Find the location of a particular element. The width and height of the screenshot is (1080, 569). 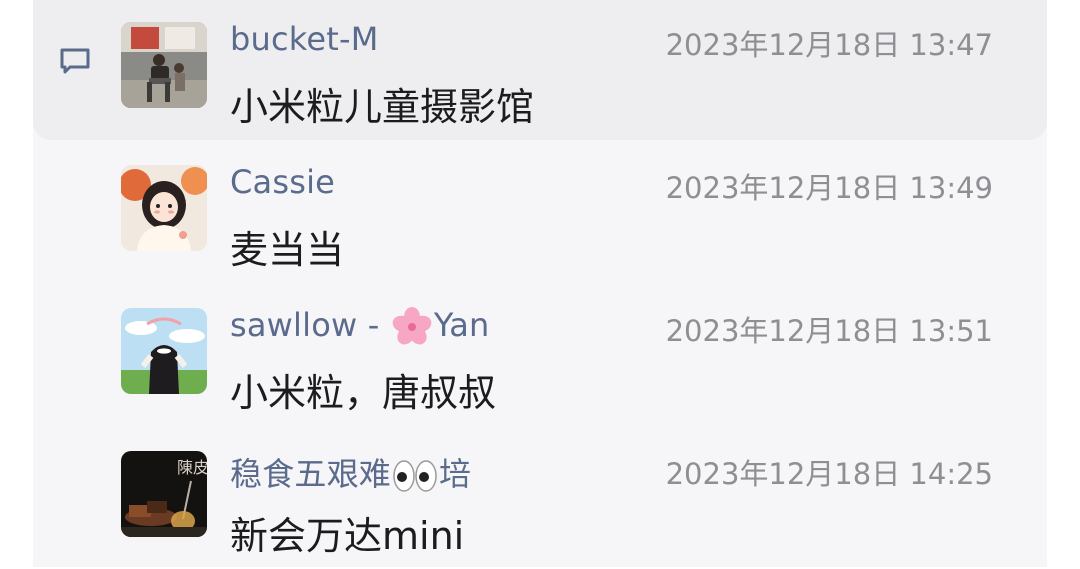

commenter-name: sawllow - Yan is located at coordinates (360, 326).